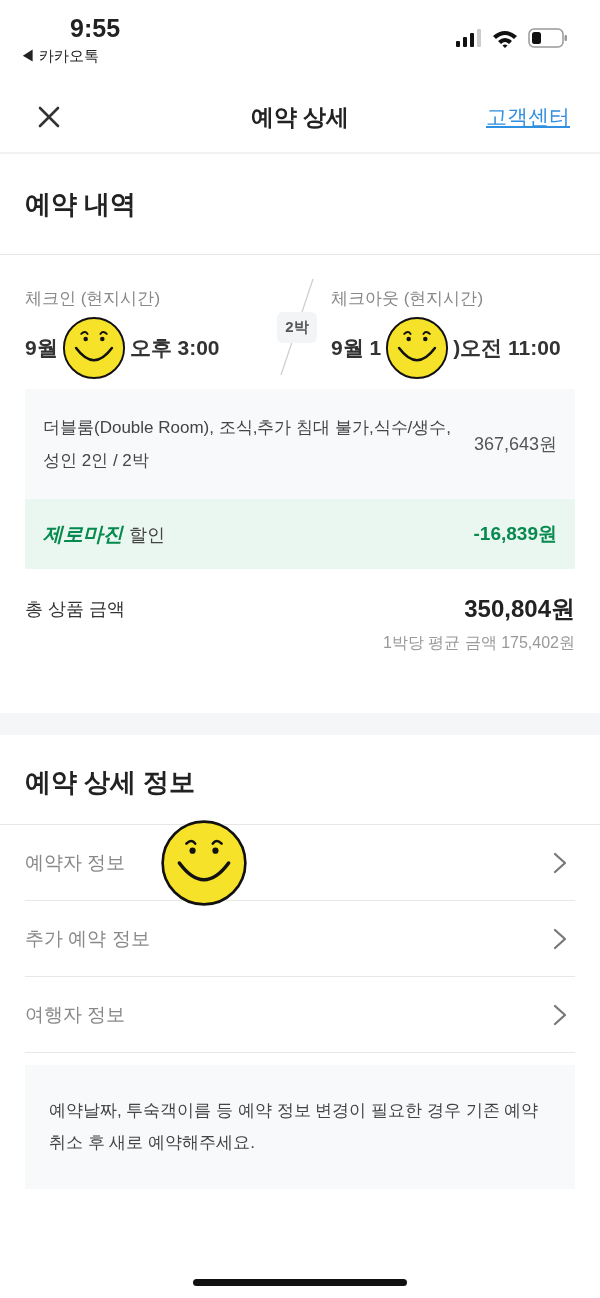 The height and width of the screenshot is (1298, 600). I want to click on checkout-label: 체크아웃 (현지시간), so click(408, 298).